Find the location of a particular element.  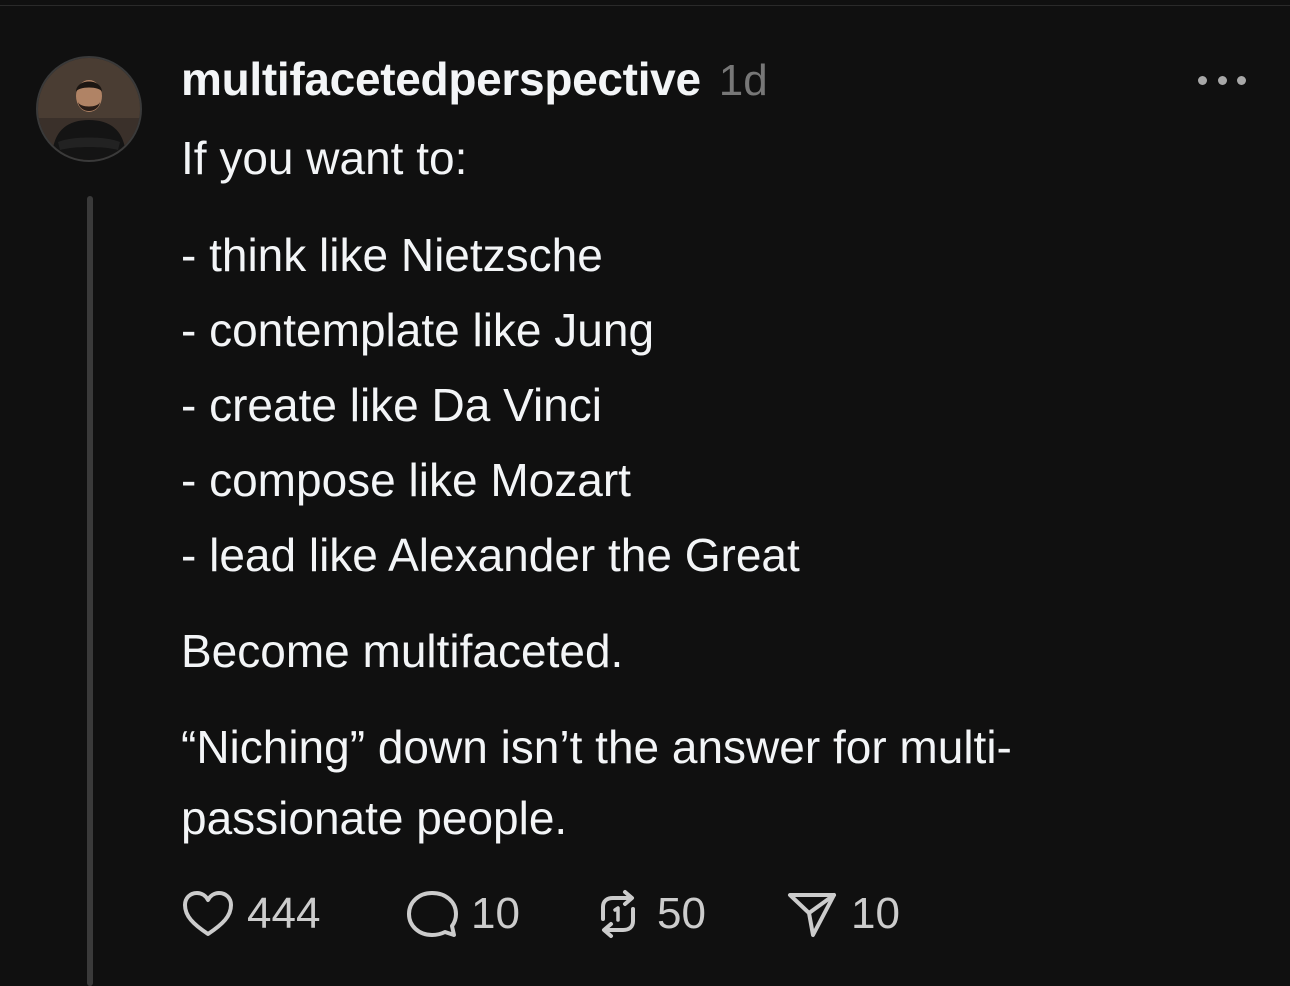

comment-bubble-icon is located at coordinates (432, 914).